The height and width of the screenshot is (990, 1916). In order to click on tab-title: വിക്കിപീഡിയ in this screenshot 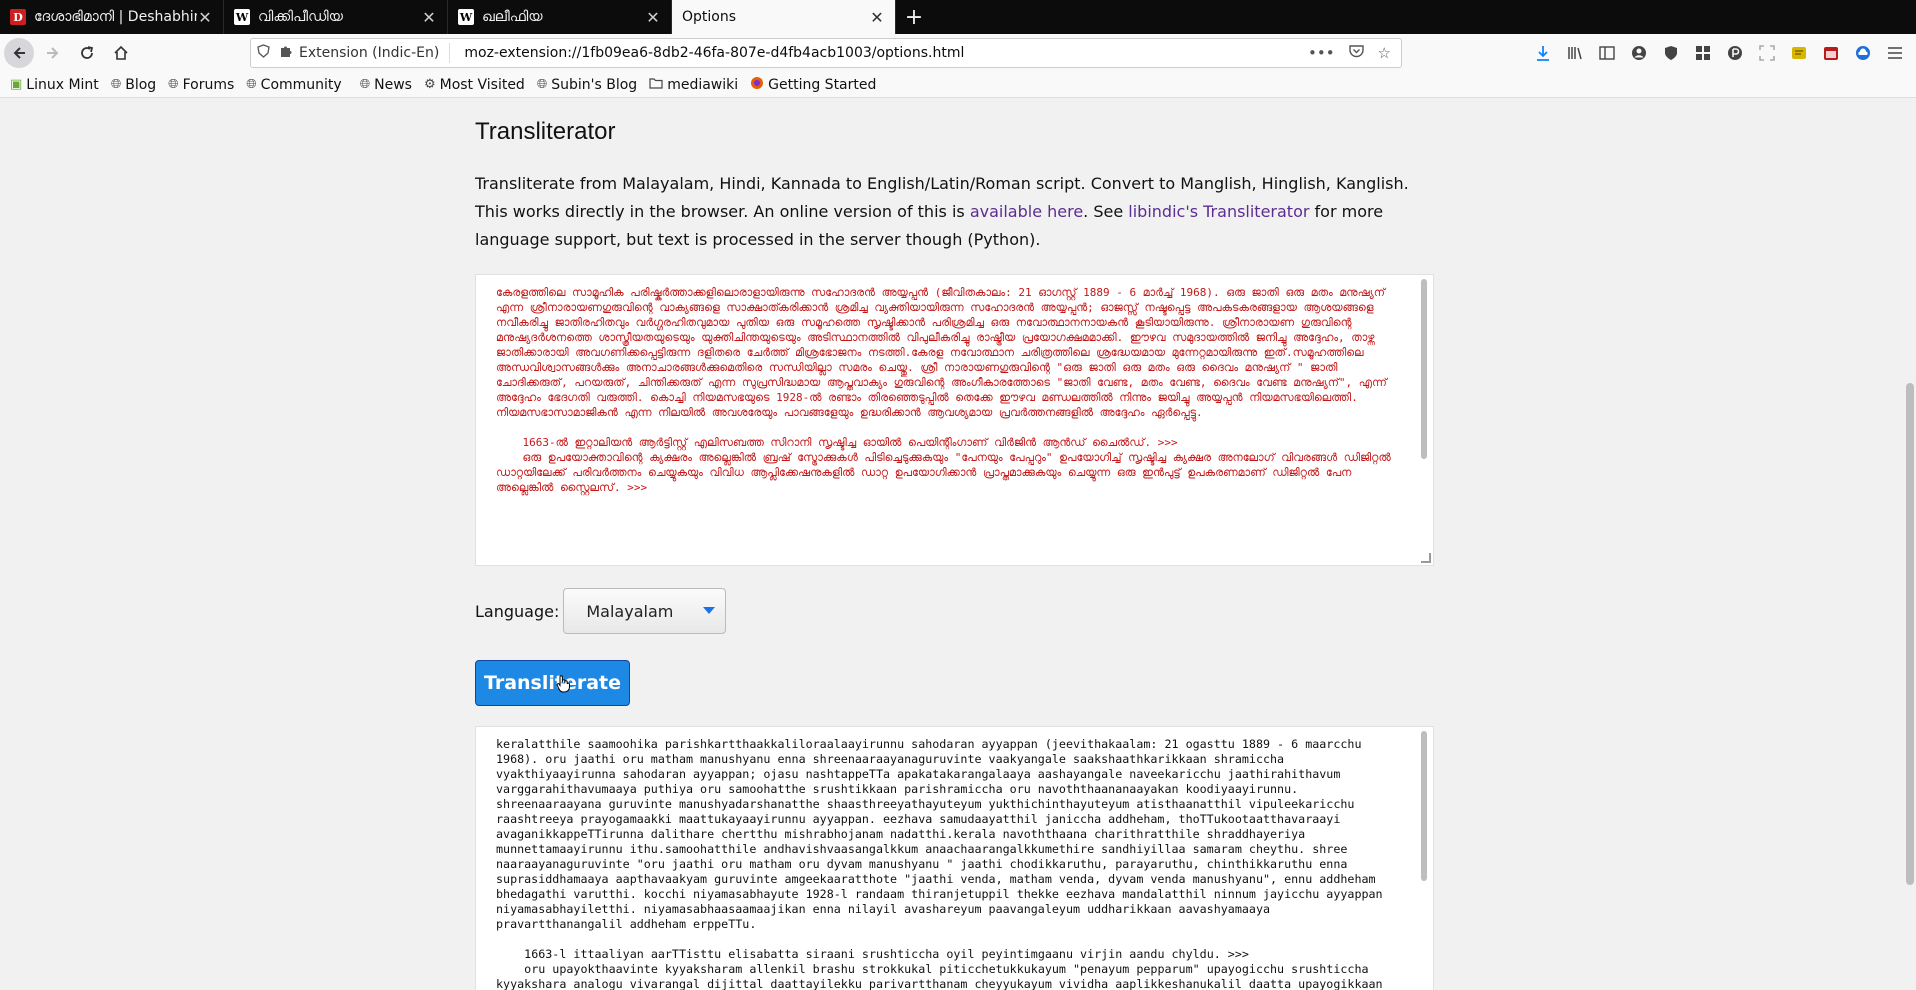, I will do `click(300, 17)`.